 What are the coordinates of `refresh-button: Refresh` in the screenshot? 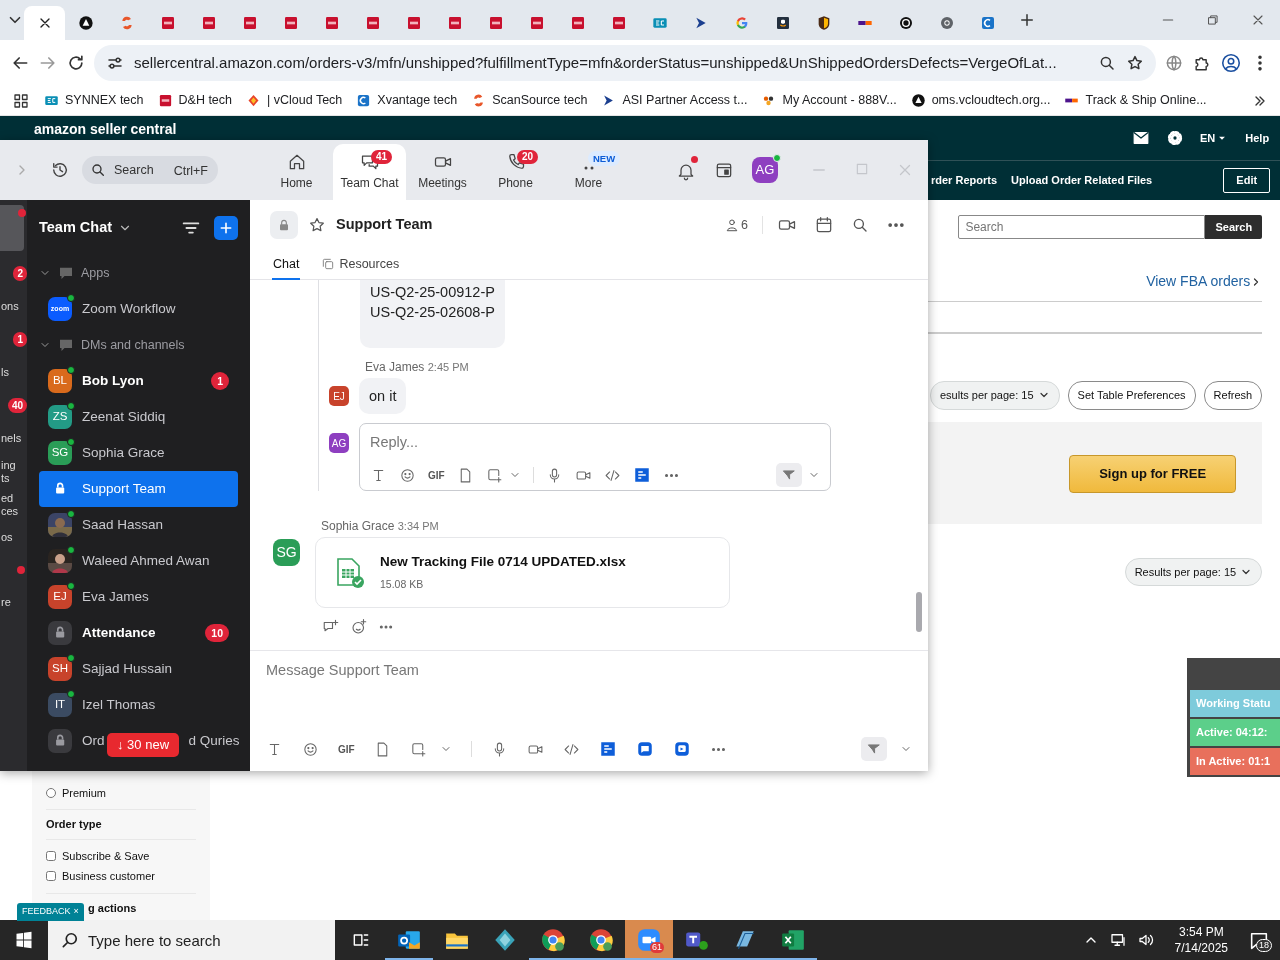 It's located at (1233, 395).